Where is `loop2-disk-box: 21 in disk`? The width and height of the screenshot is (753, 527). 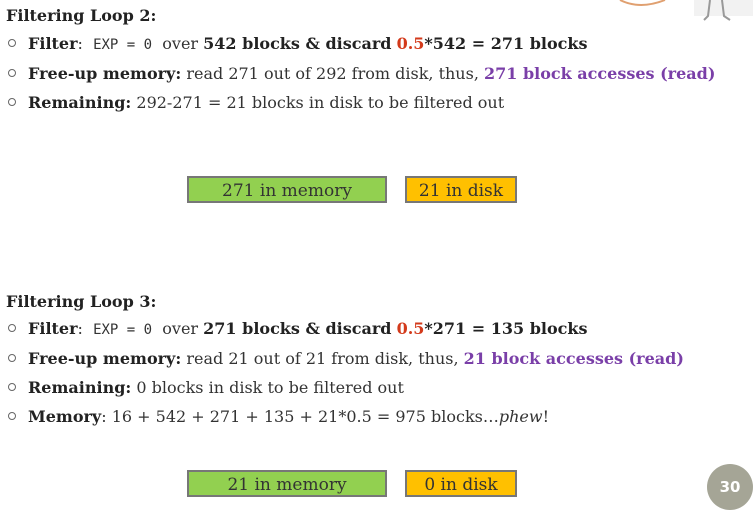
loop2-disk-box: 21 in disk is located at coordinates (461, 189).